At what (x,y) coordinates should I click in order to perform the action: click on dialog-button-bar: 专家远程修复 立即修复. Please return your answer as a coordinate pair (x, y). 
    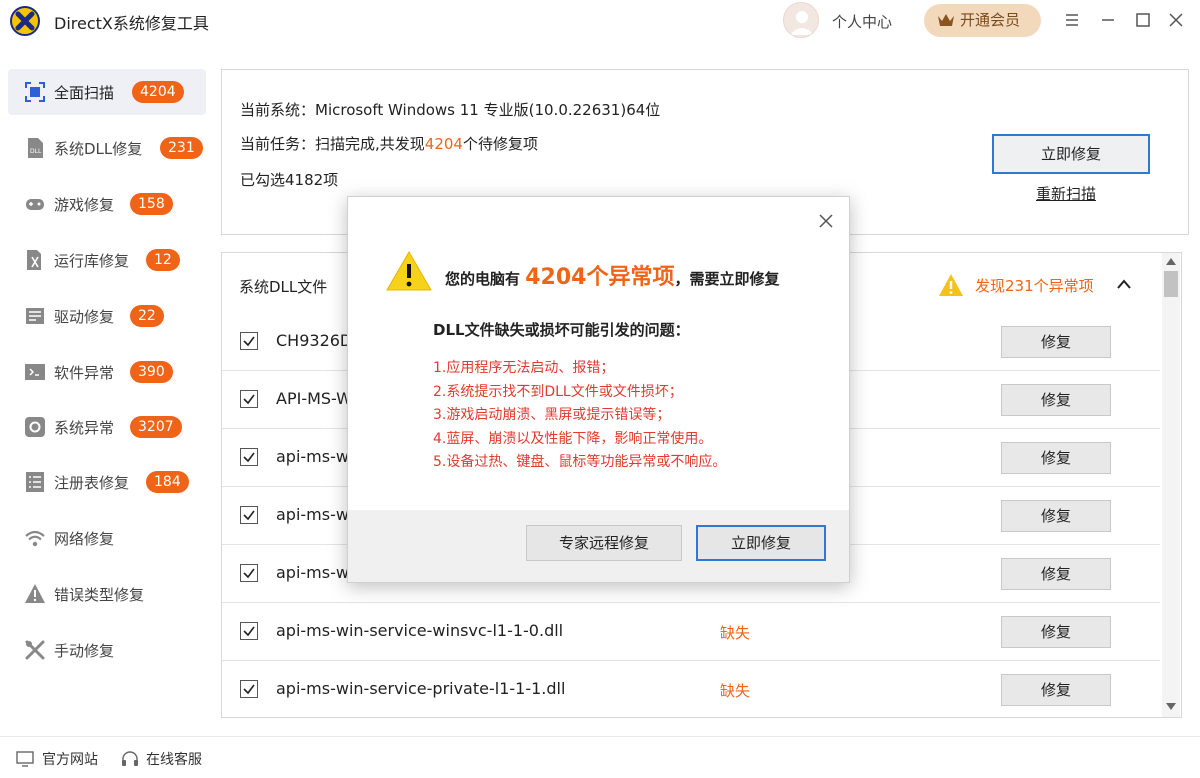
    Looking at the image, I should click on (598, 546).